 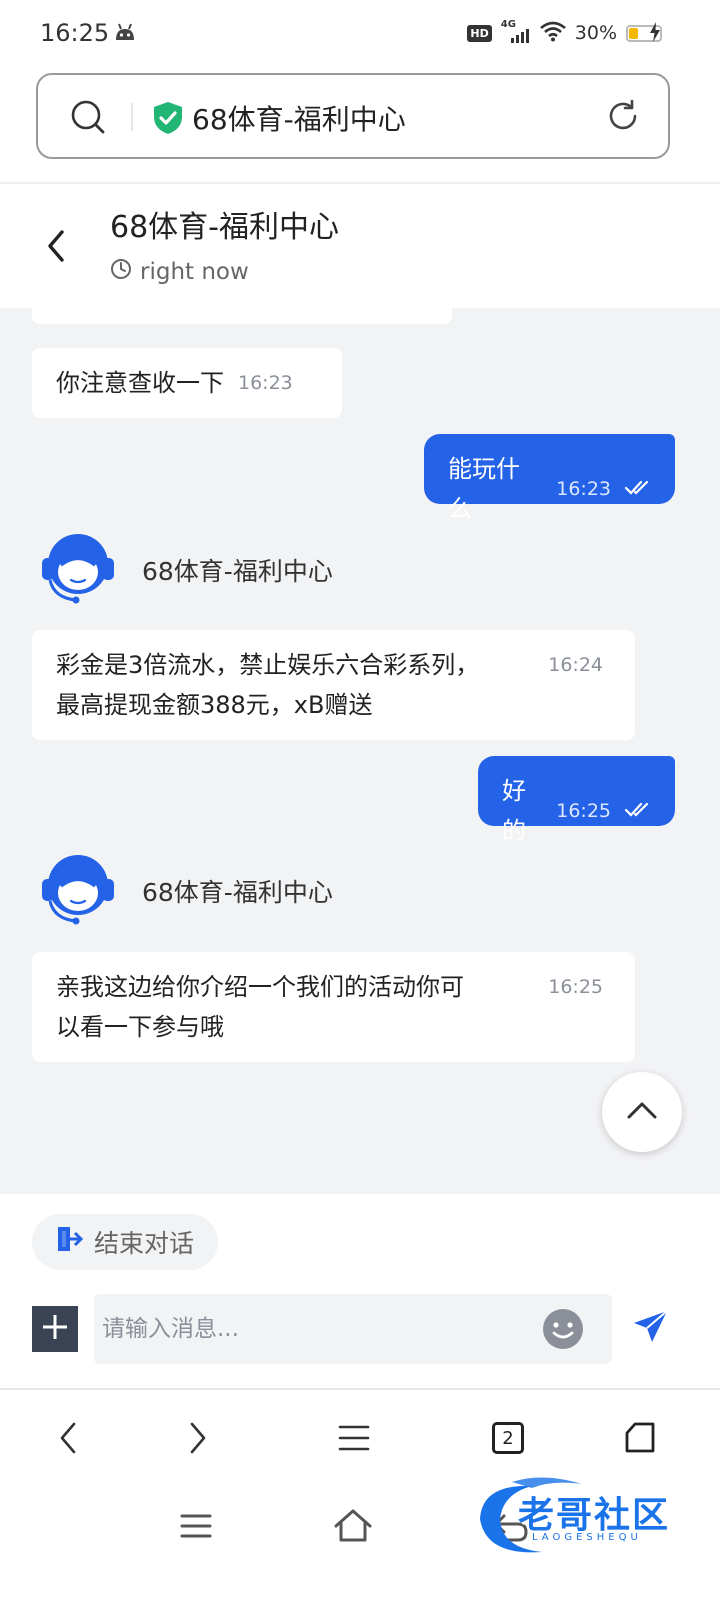 I want to click on status-indicators: HD 4G 30%, so click(x=564, y=33).